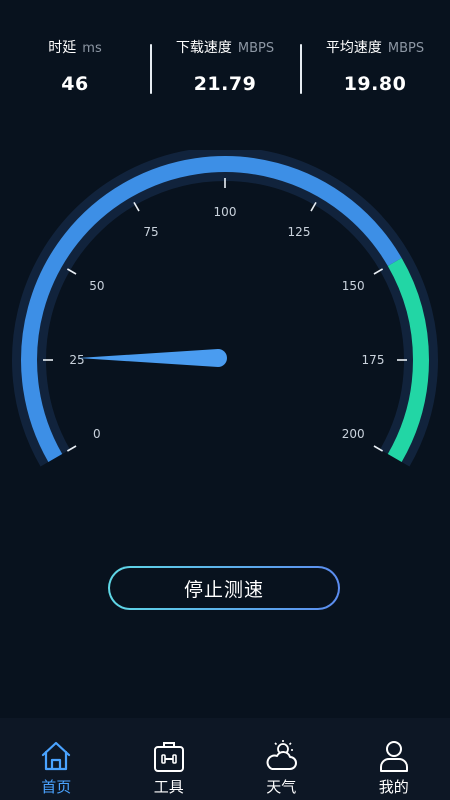  I want to click on average-speed-unit: MBPS, so click(406, 48).